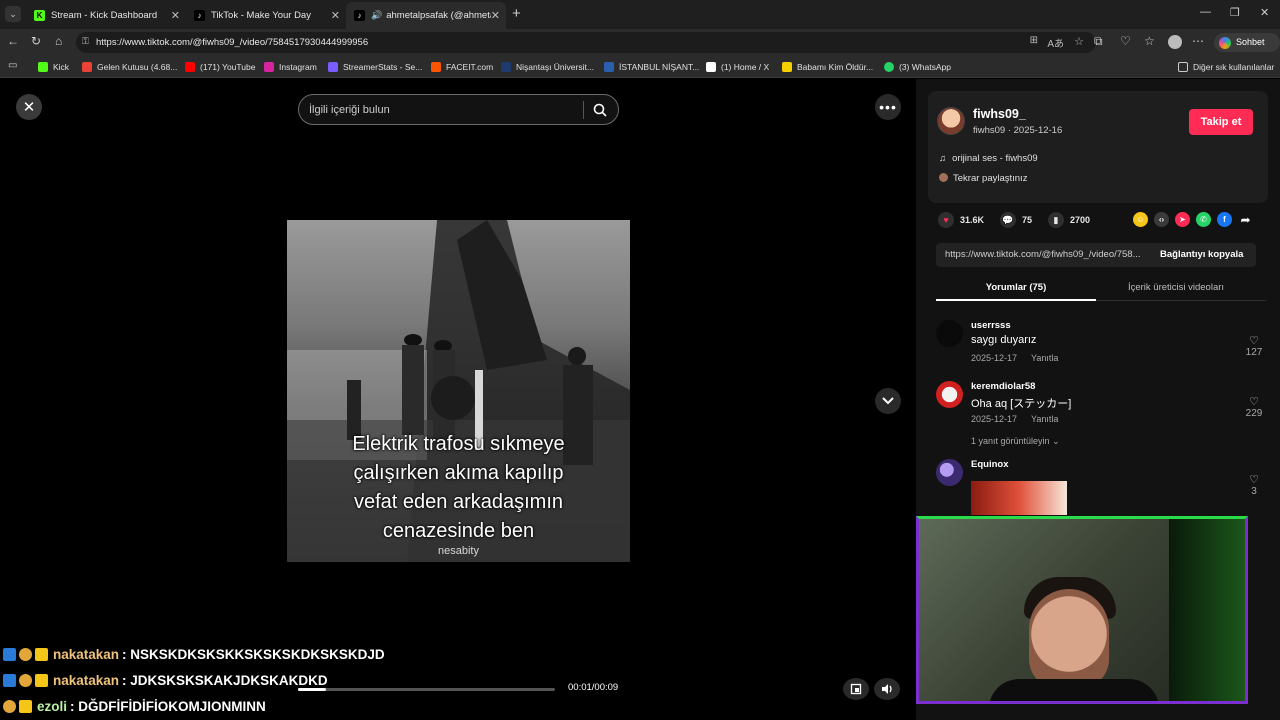 This screenshot has width=1280, height=720. What do you see at coordinates (261, 15) in the screenshot?
I see `tab-label: TikTok - Make Your Day` at bounding box center [261, 15].